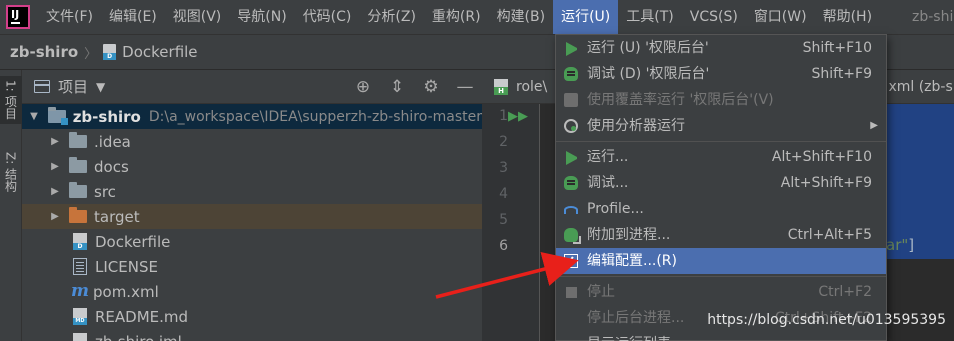 The height and width of the screenshot is (341, 954). Describe the element at coordinates (133, 241) in the screenshot. I see `tree-item-label: Dockerfile` at that location.